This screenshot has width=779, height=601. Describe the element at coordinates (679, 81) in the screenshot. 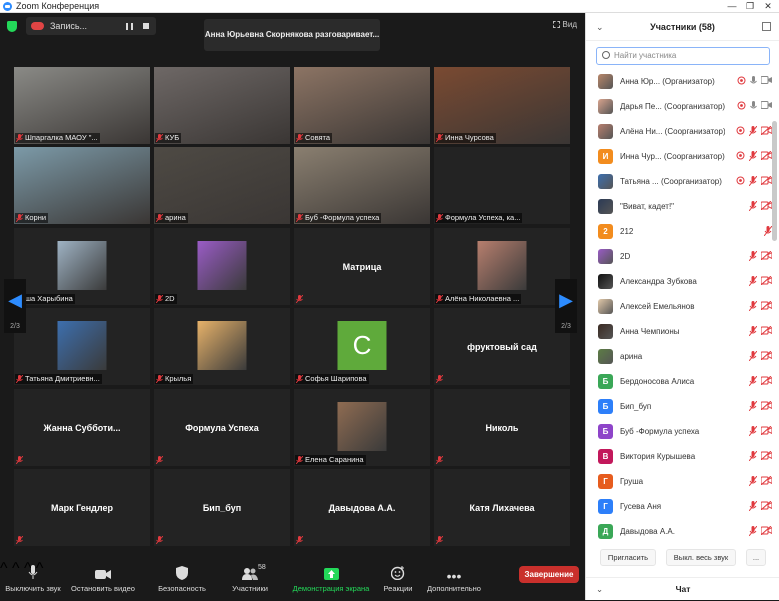

I see `participant-row: Анна Юр... (Организатор)` at that location.